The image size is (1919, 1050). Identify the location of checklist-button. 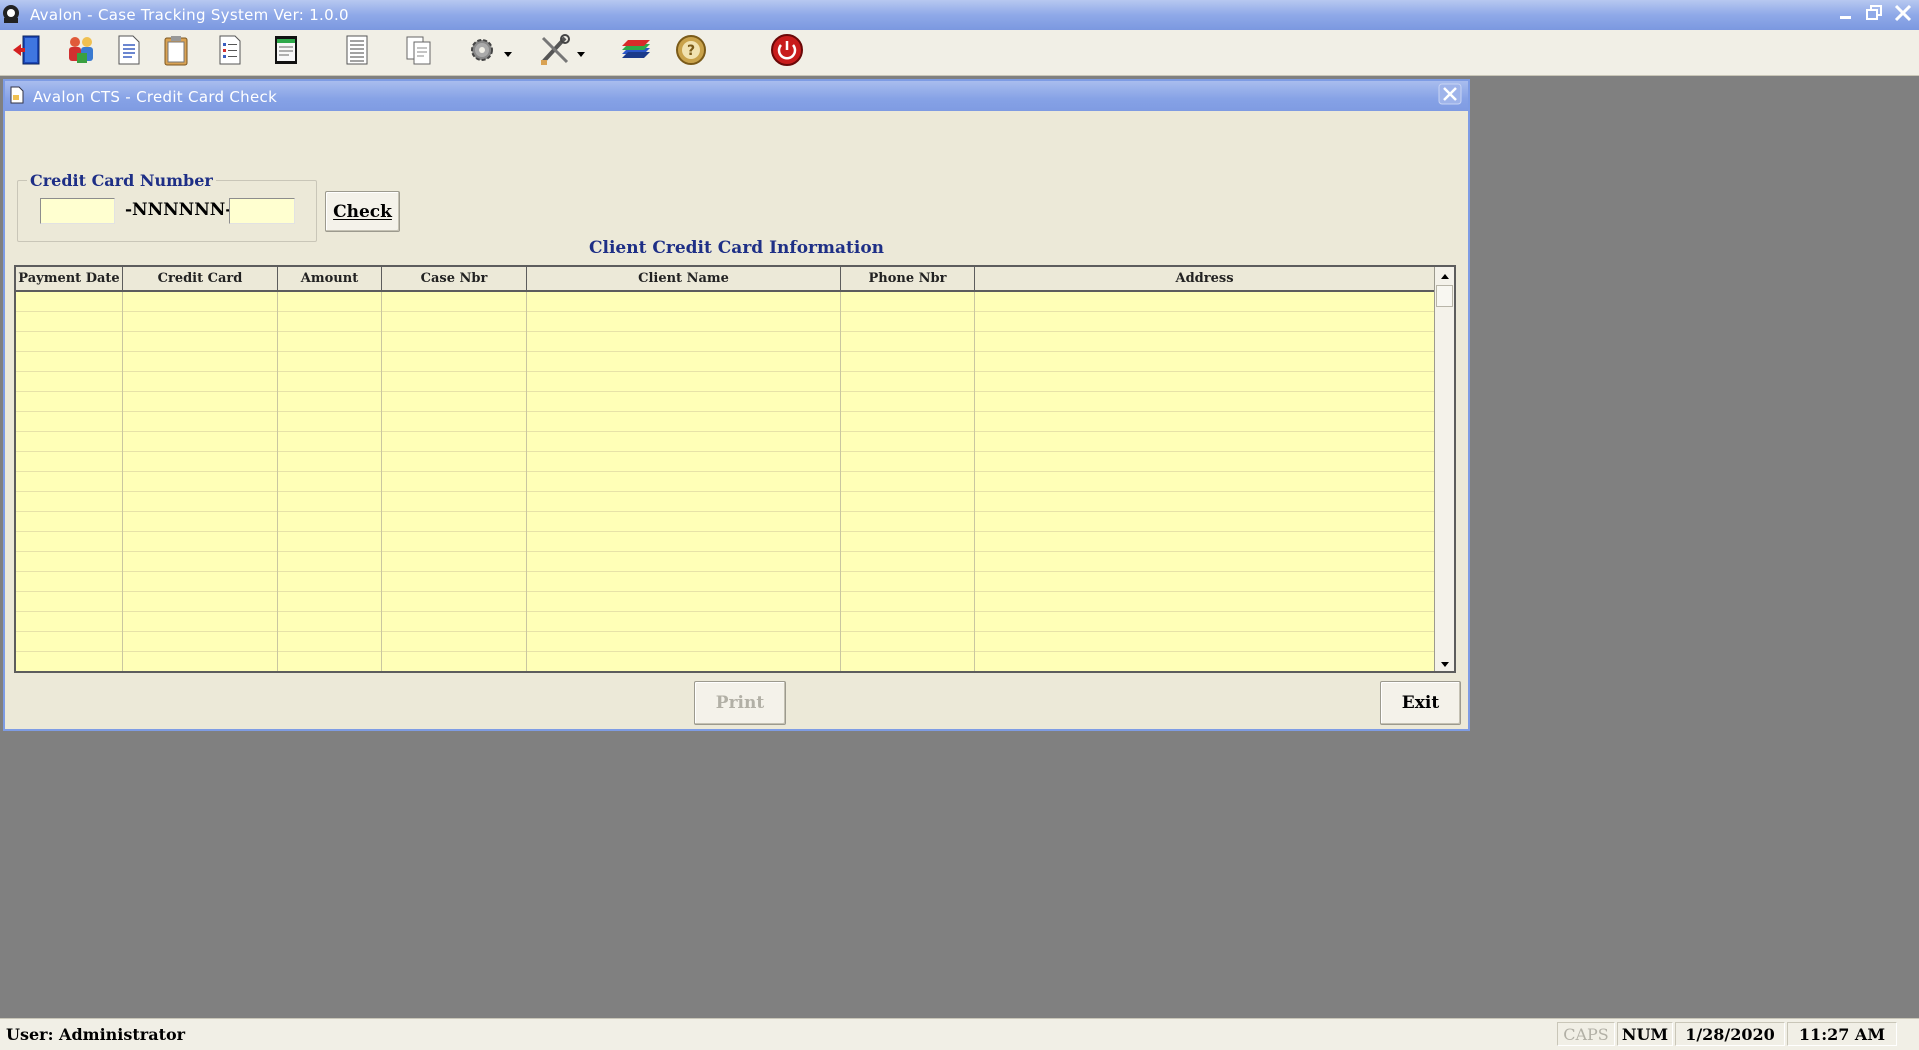
(230, 52).